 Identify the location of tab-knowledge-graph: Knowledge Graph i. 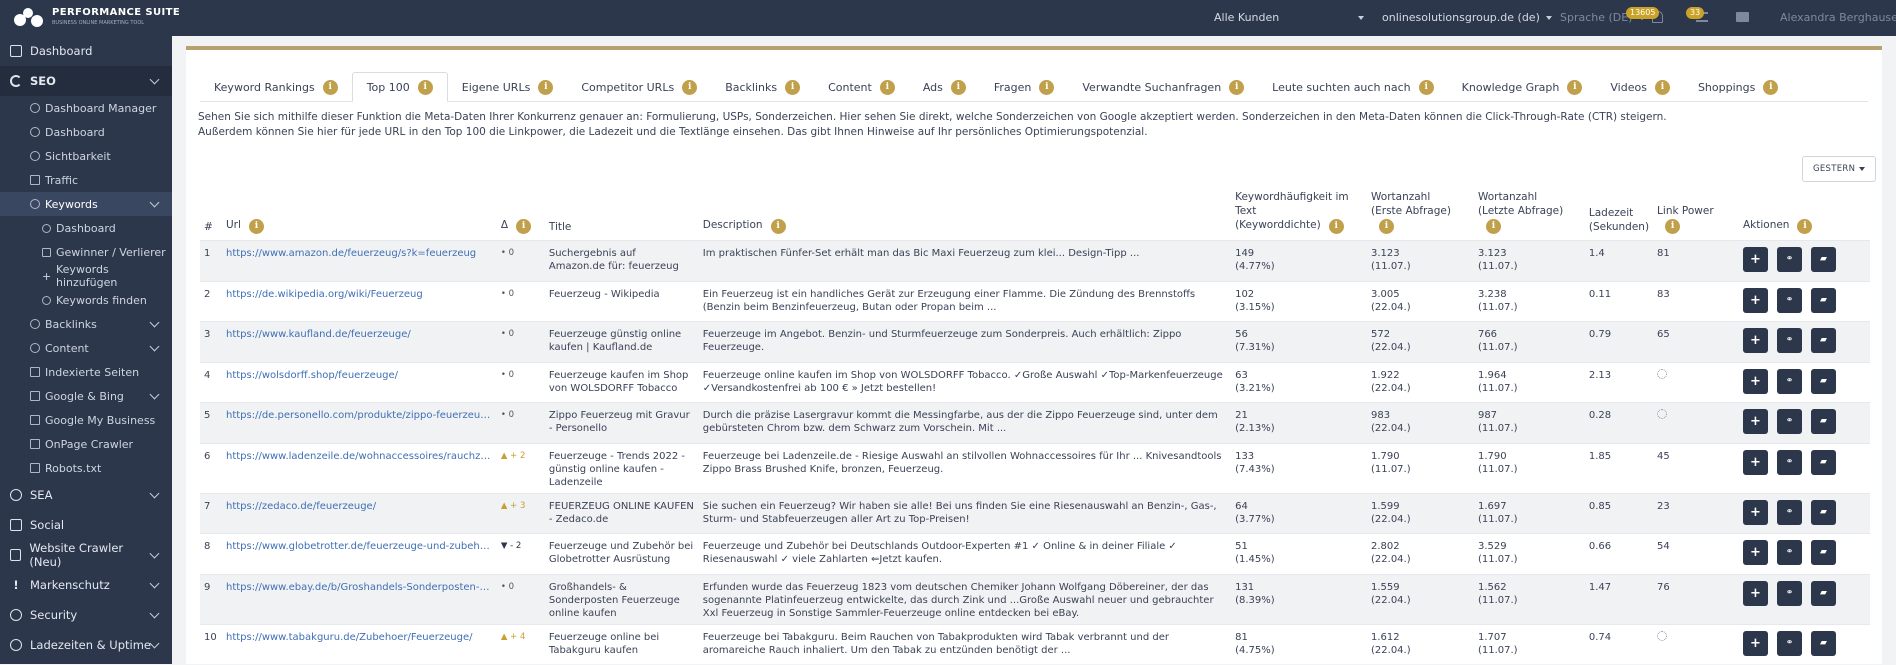
(1522, 87).